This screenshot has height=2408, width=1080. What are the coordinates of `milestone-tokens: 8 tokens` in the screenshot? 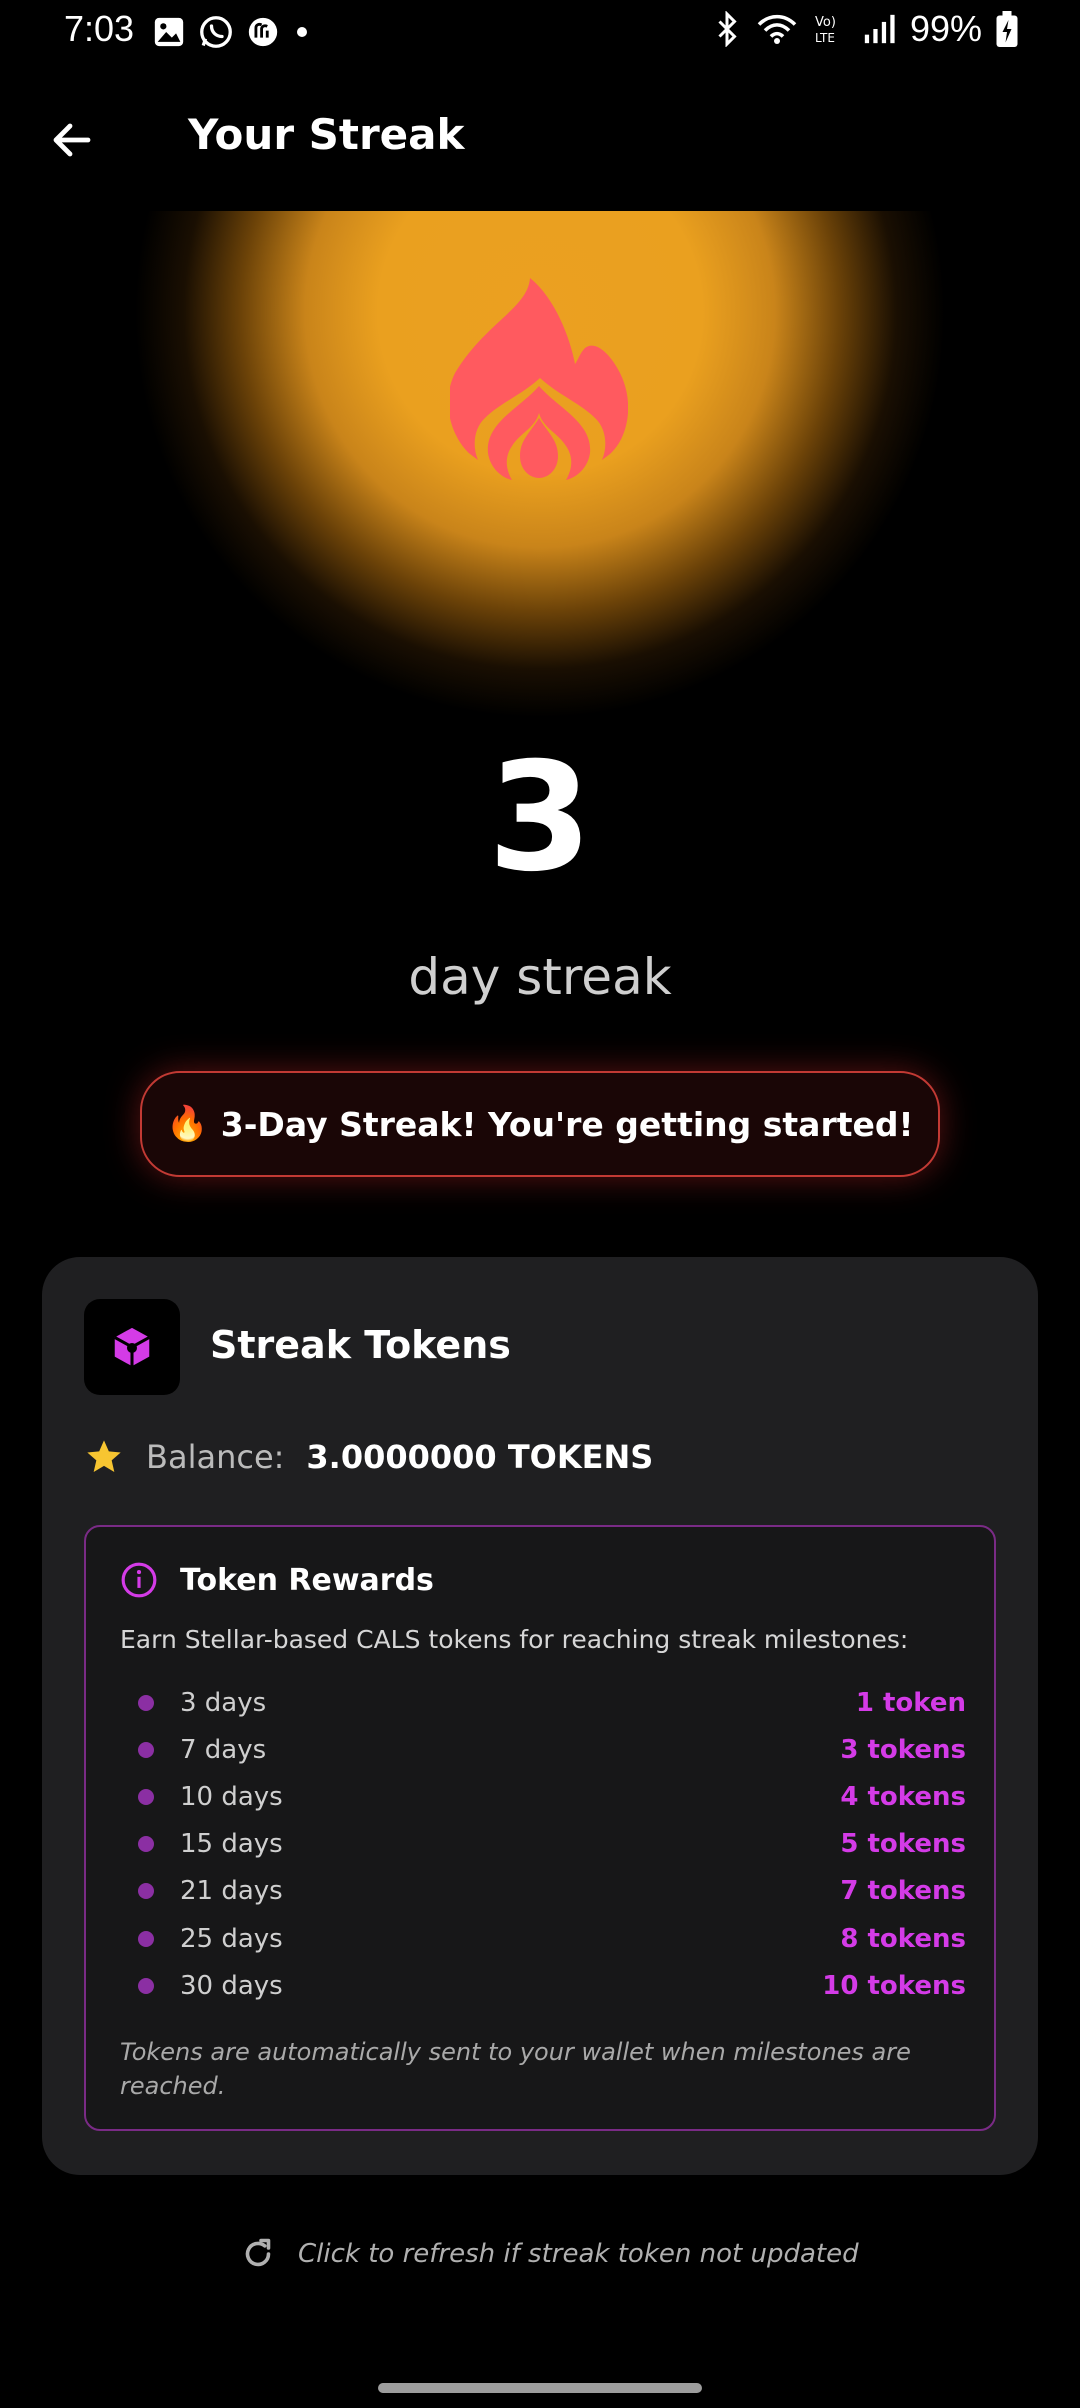 It's located at (903, 1938).